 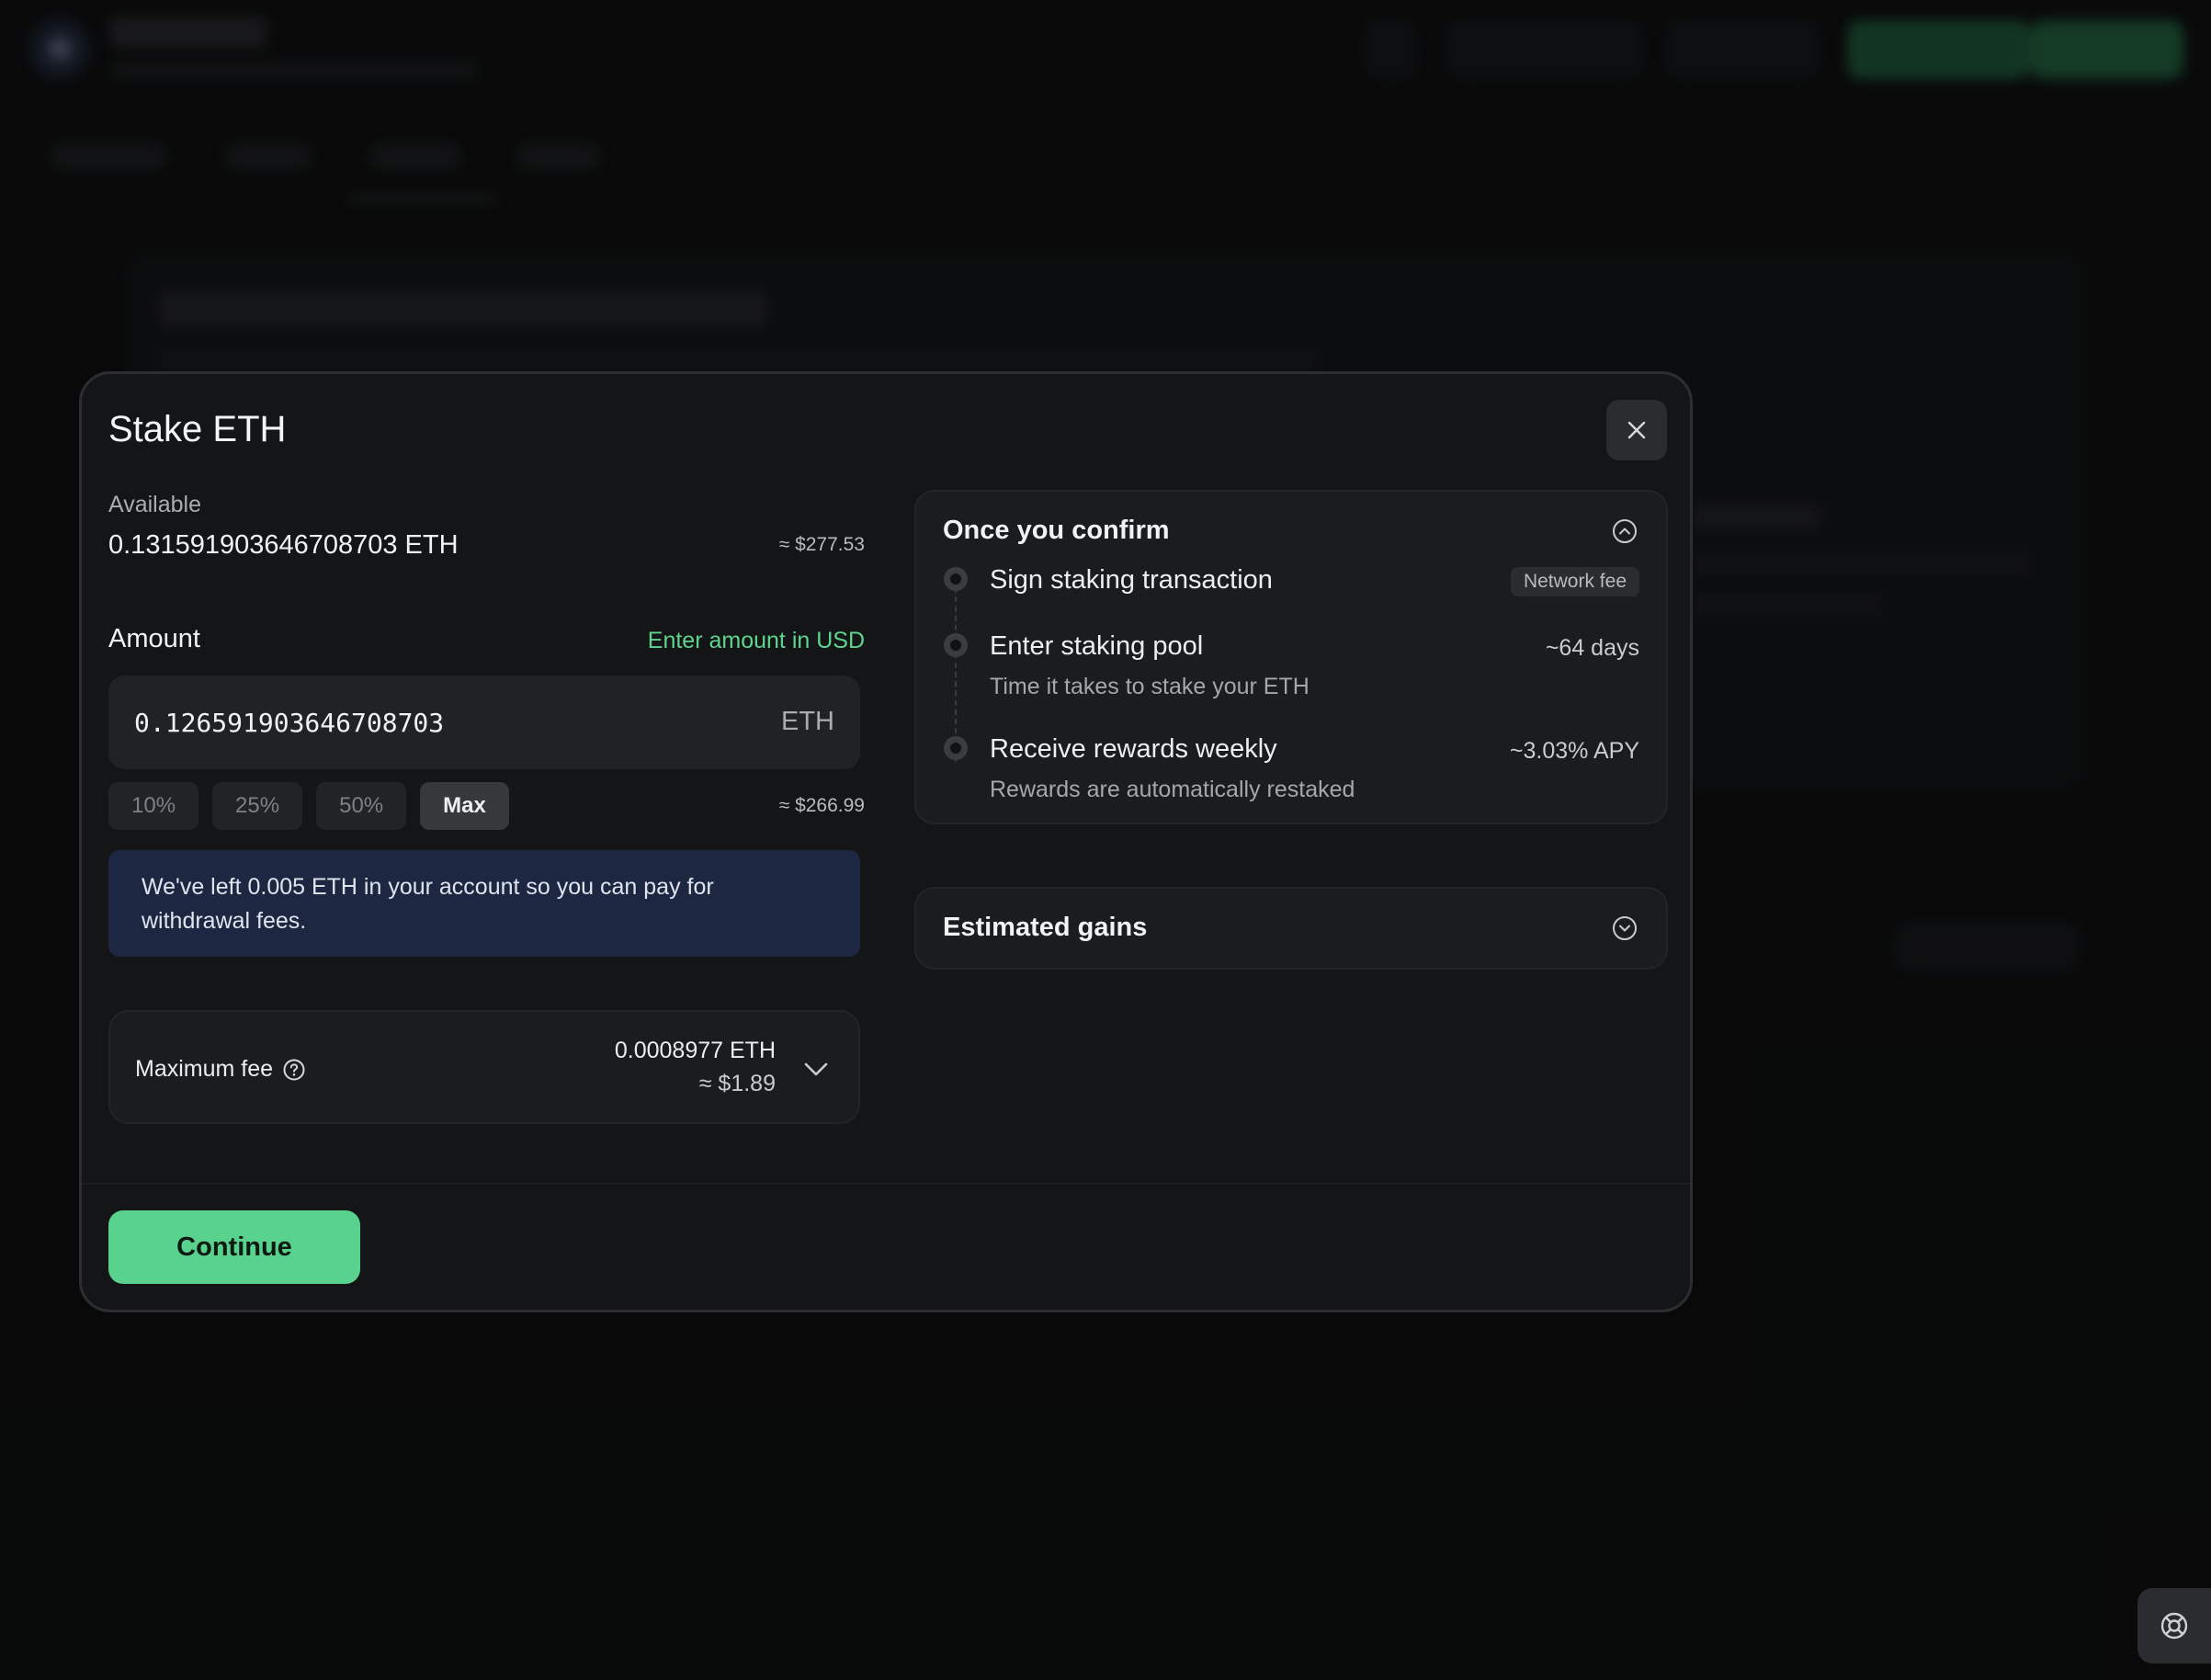 I want to click on account-avatar, so click(x=59, y=48).